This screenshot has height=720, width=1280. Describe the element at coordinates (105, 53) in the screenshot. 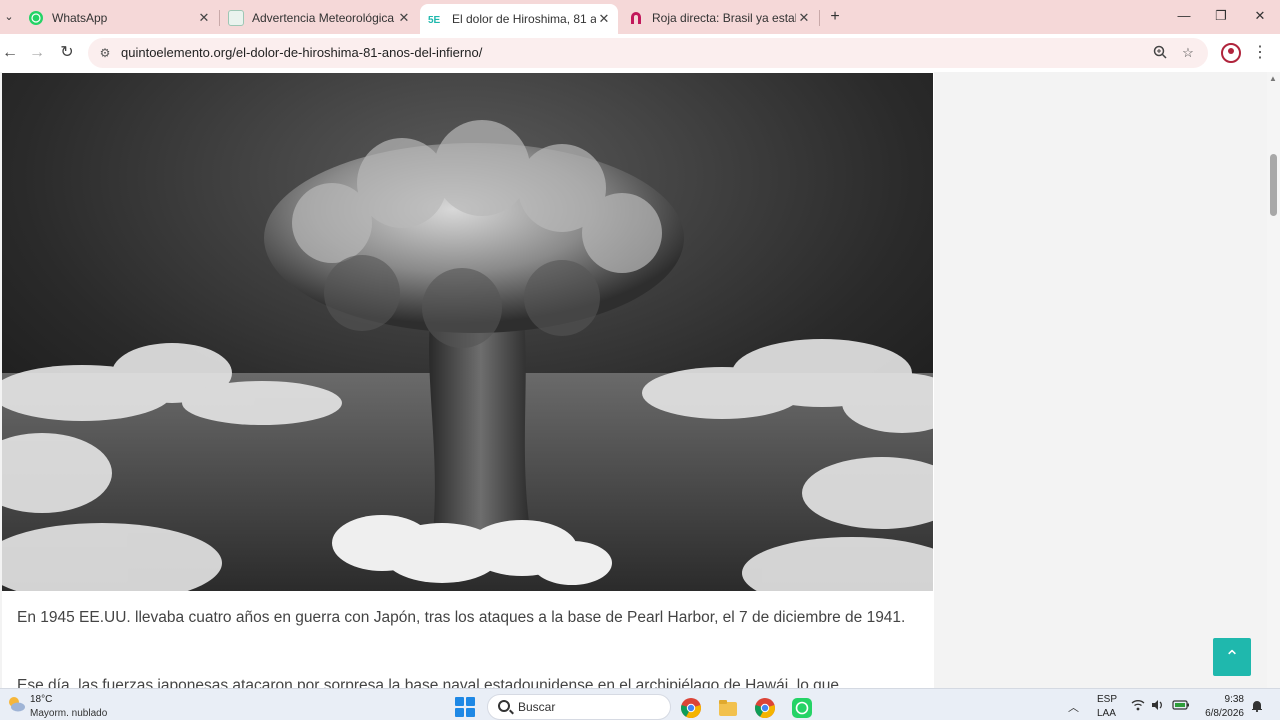

I see `site-settings-icon: ⚙` at that location.